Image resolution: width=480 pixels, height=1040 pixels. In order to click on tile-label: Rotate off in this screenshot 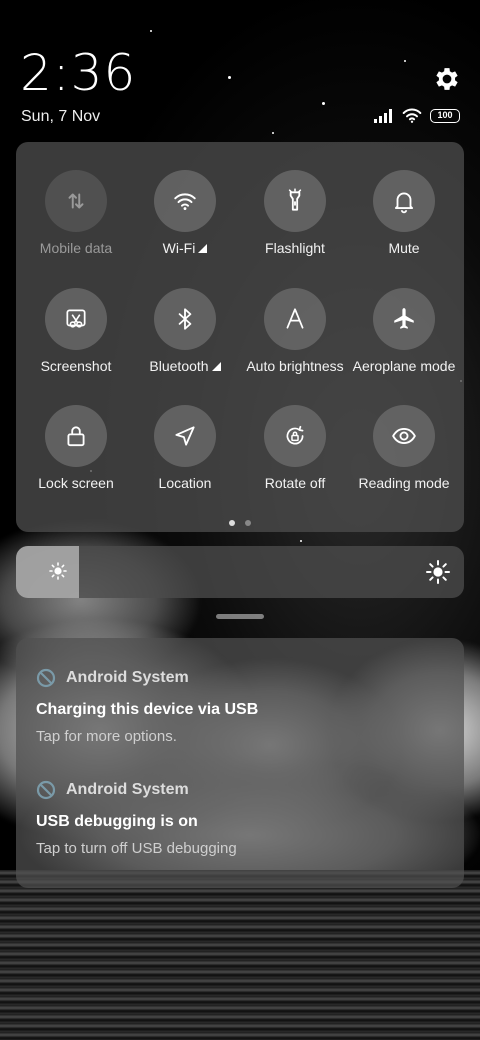, I will do `click(295, 483)`.